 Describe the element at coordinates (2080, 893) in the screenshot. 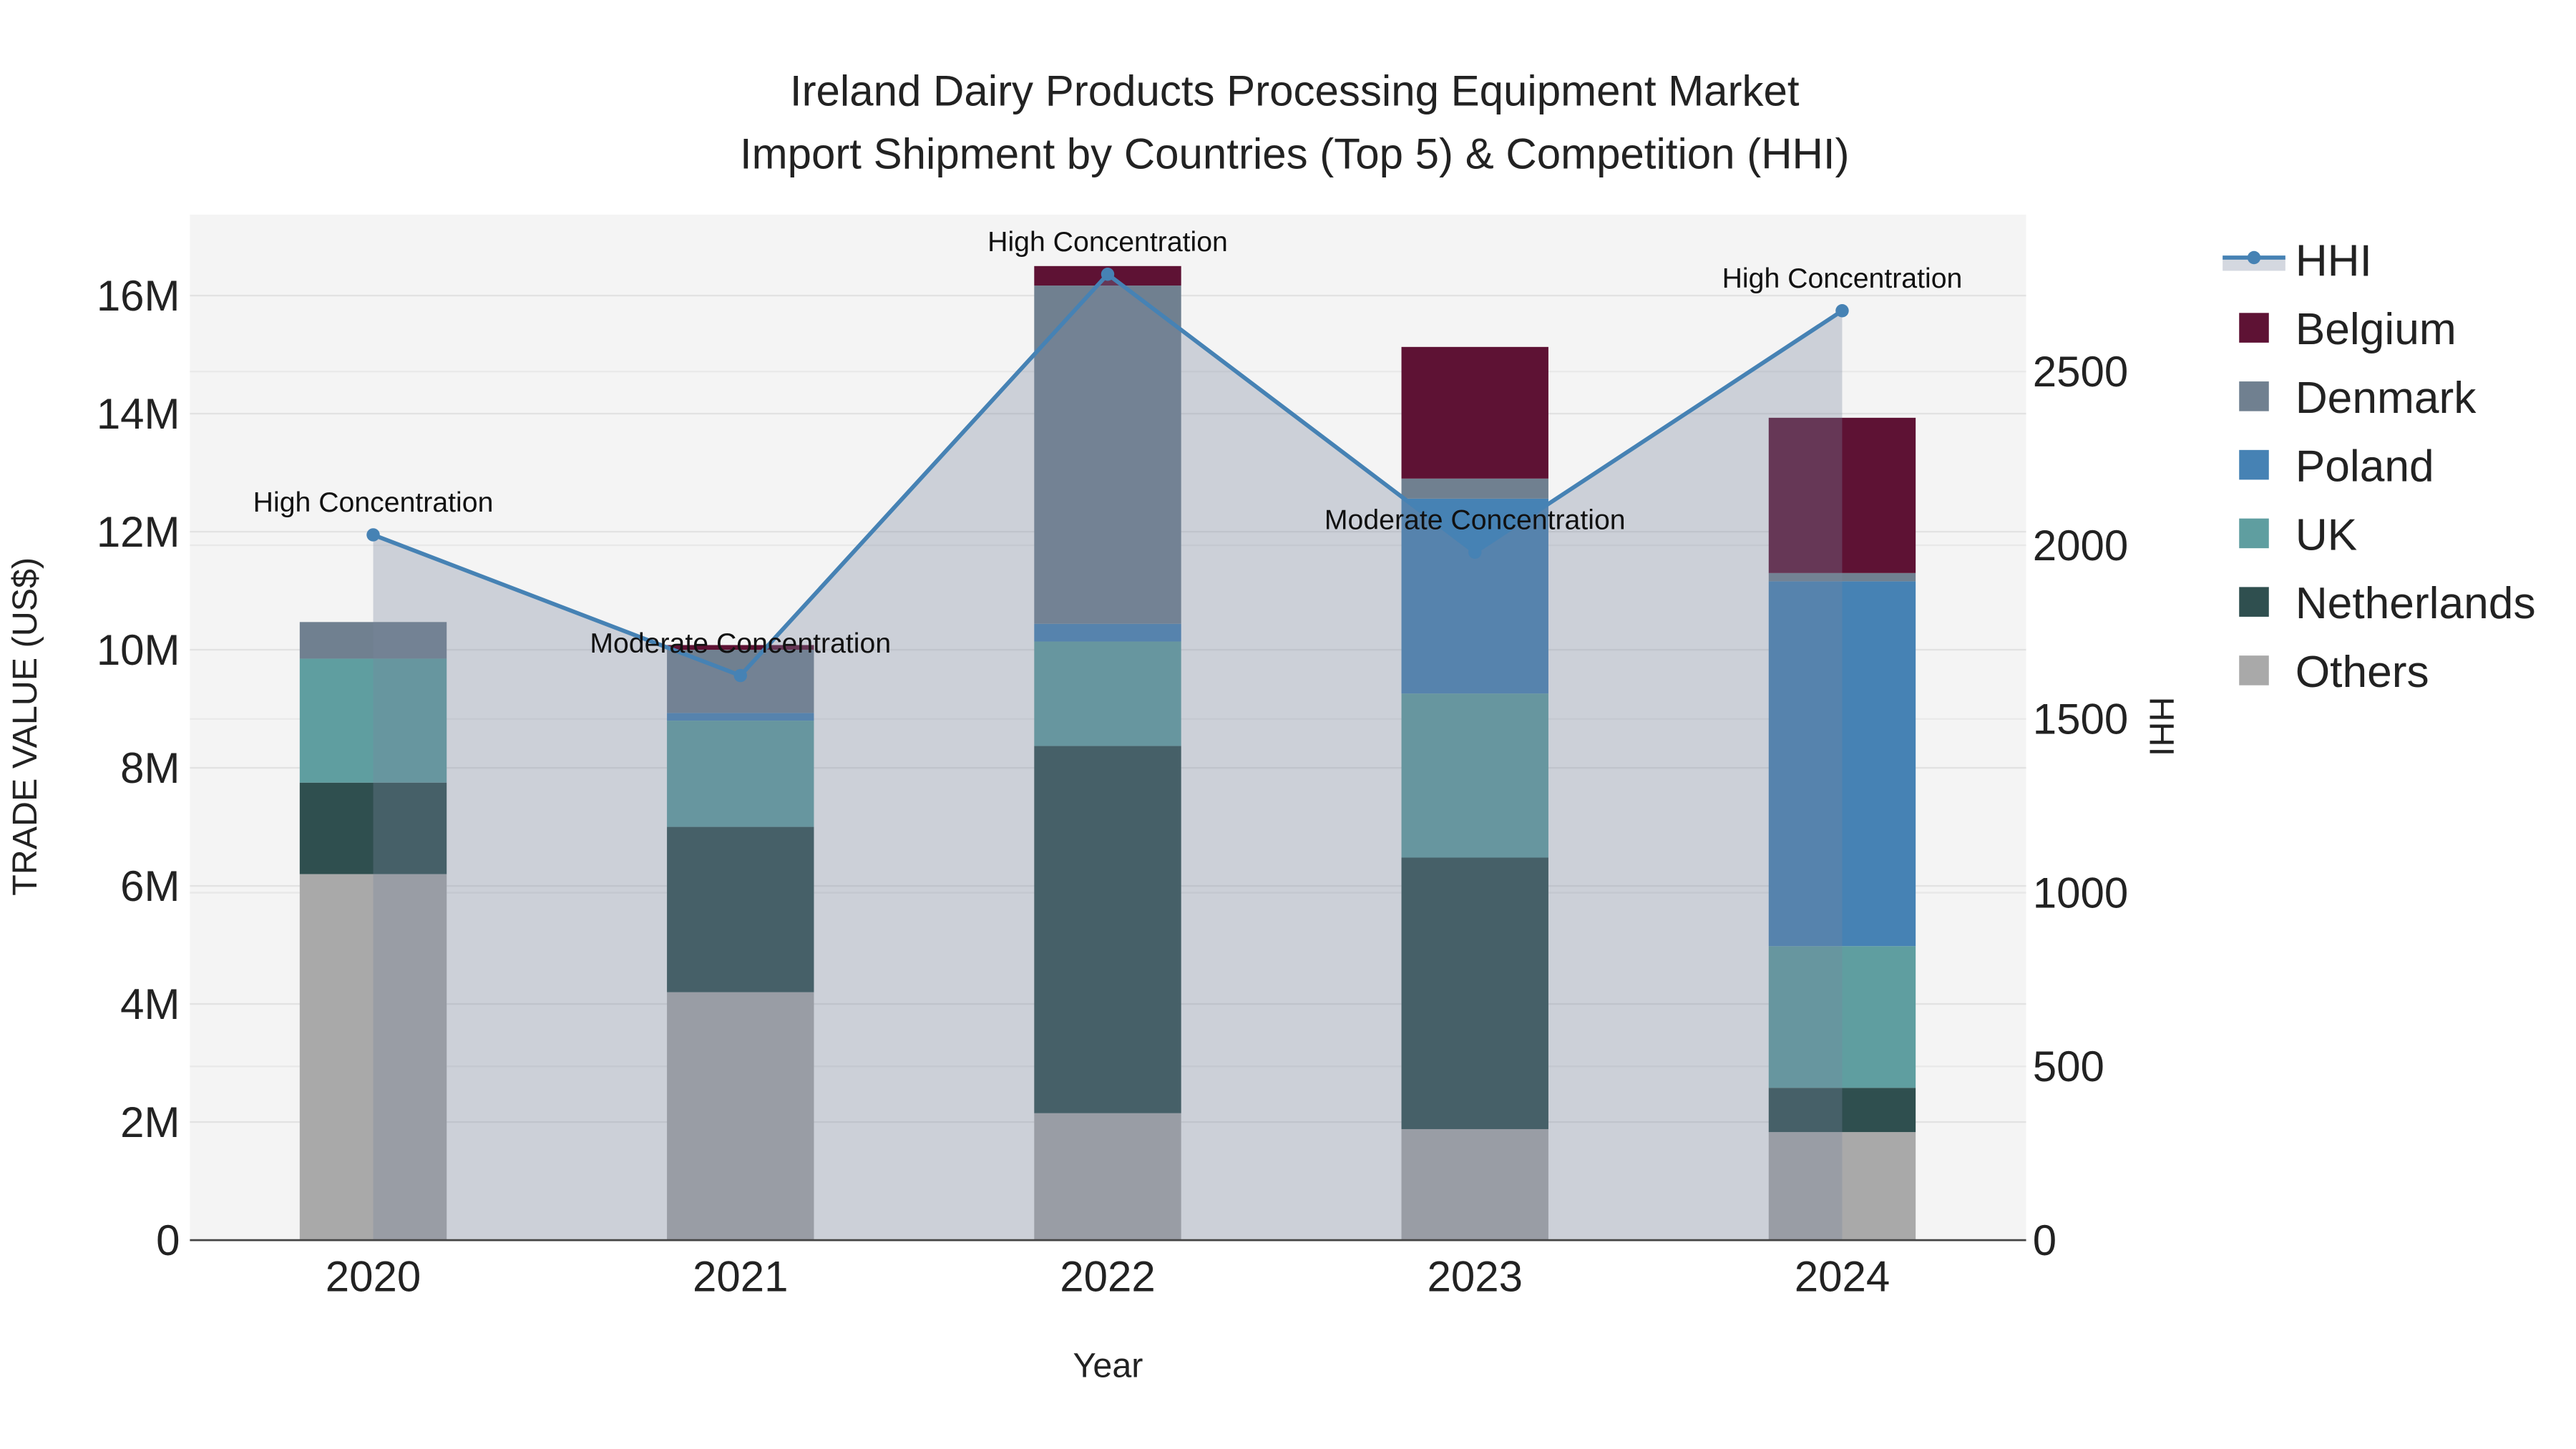

I see `y2-tick-label: 1000` at that location.